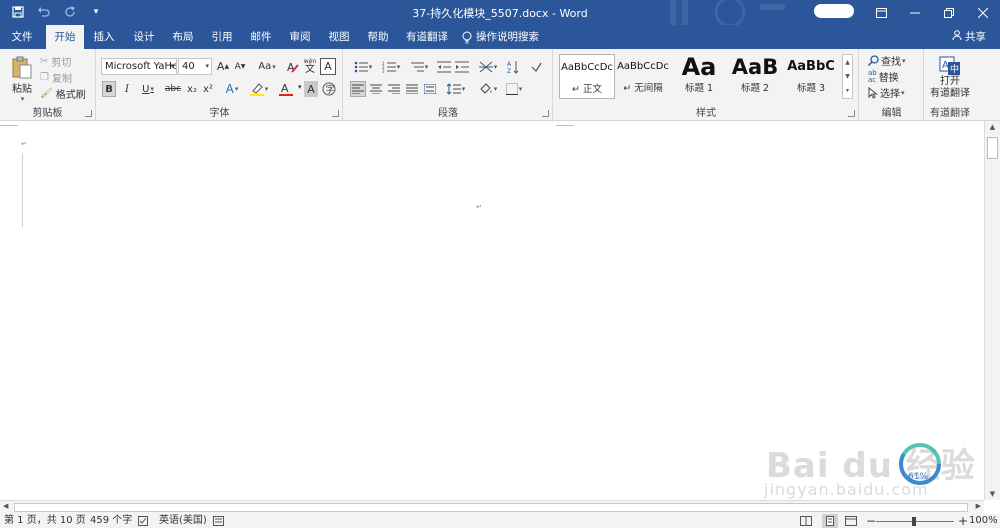  I want to click on paragraph-mark-icon: ↵, so click(24, 144).